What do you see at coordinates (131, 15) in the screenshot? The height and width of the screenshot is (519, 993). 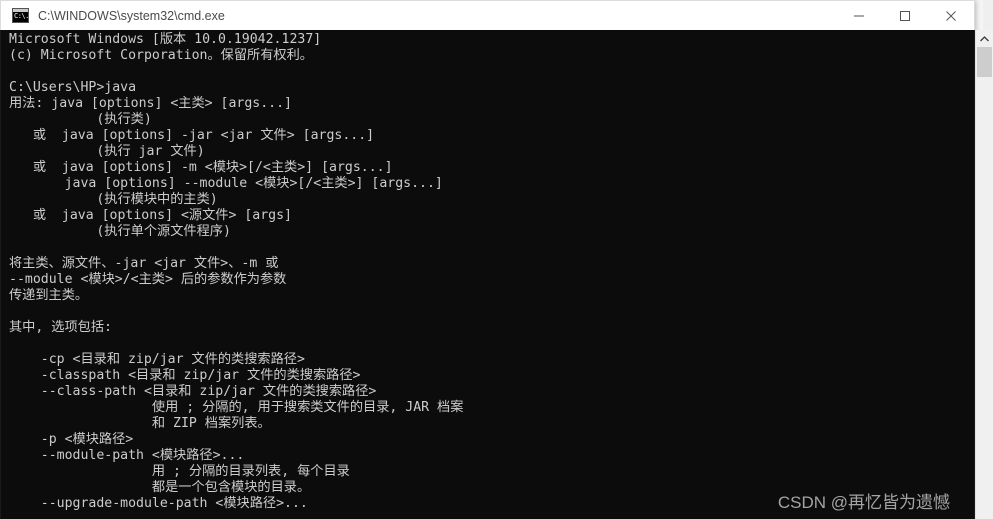 I see `window-title: C:\WINDOWS\system32\cmd.exe` at bounding box center [131, 15].